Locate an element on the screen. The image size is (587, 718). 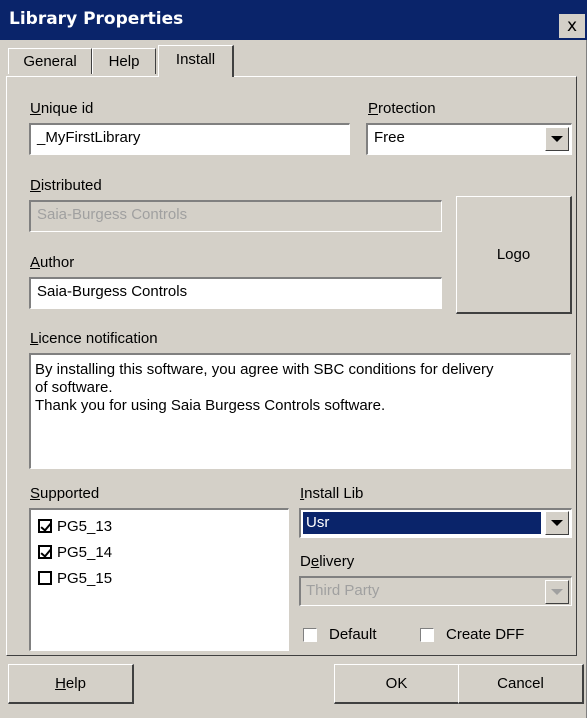
install-lib-select: Usr is located at coordinates (435, 523).